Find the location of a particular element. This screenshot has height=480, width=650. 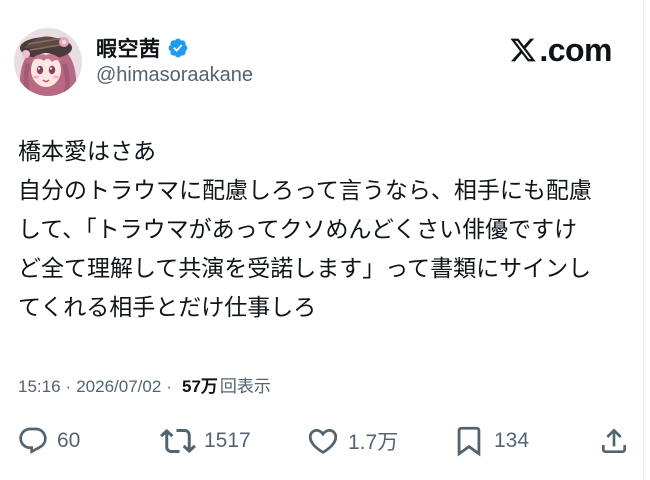

tweet-time: 15:16 is located at coordinates (39, 387).